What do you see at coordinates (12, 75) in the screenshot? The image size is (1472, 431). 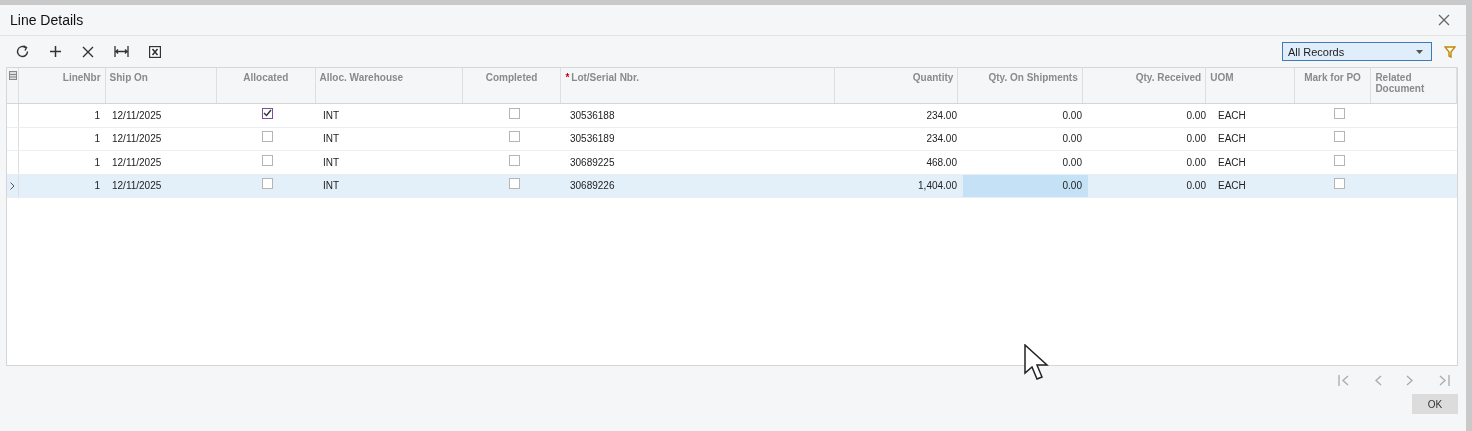 I see `column-settings-icon` at bounding box center [12, 75].